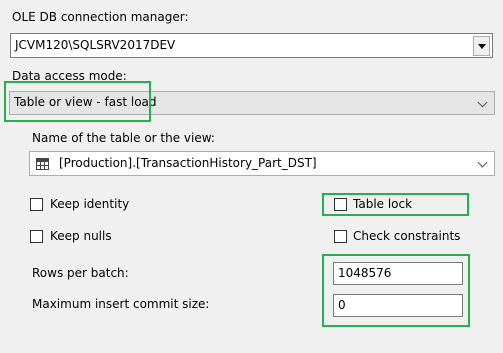  I want to click on connection-manager-dropdown: JCVM120\SQLSRV2017DEV, so click(251, 45).